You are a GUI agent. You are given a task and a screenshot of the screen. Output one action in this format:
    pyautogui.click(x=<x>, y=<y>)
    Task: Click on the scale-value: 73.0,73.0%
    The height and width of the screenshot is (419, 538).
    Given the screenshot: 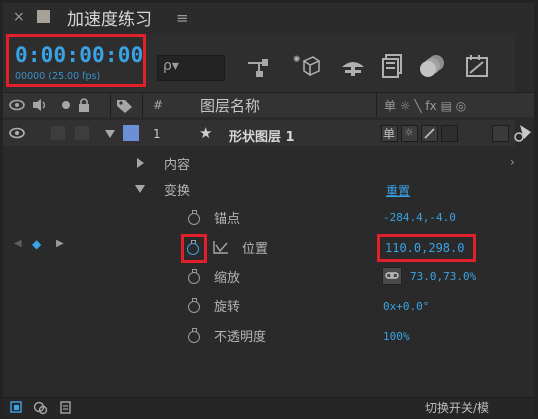 What is the action you would take?
    pyautogui.click(x=443, y=276)
    